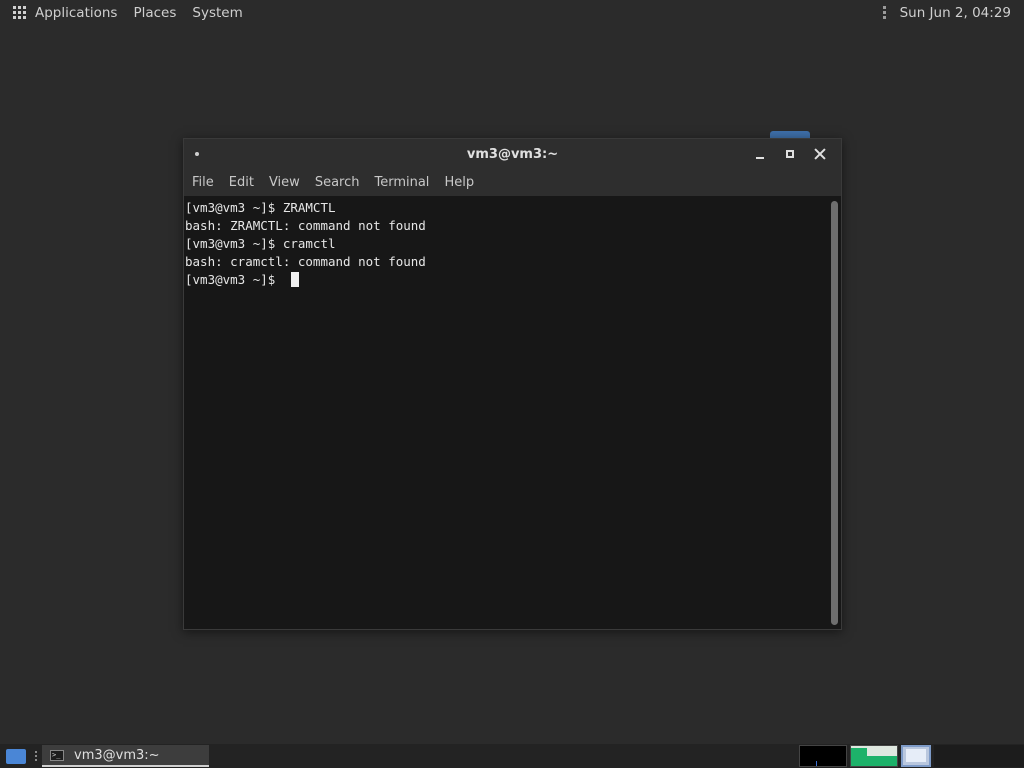  Describe the element at coordinates (401, 182) in the screenshot. I see `menu-terminal: Terminal` at that location.